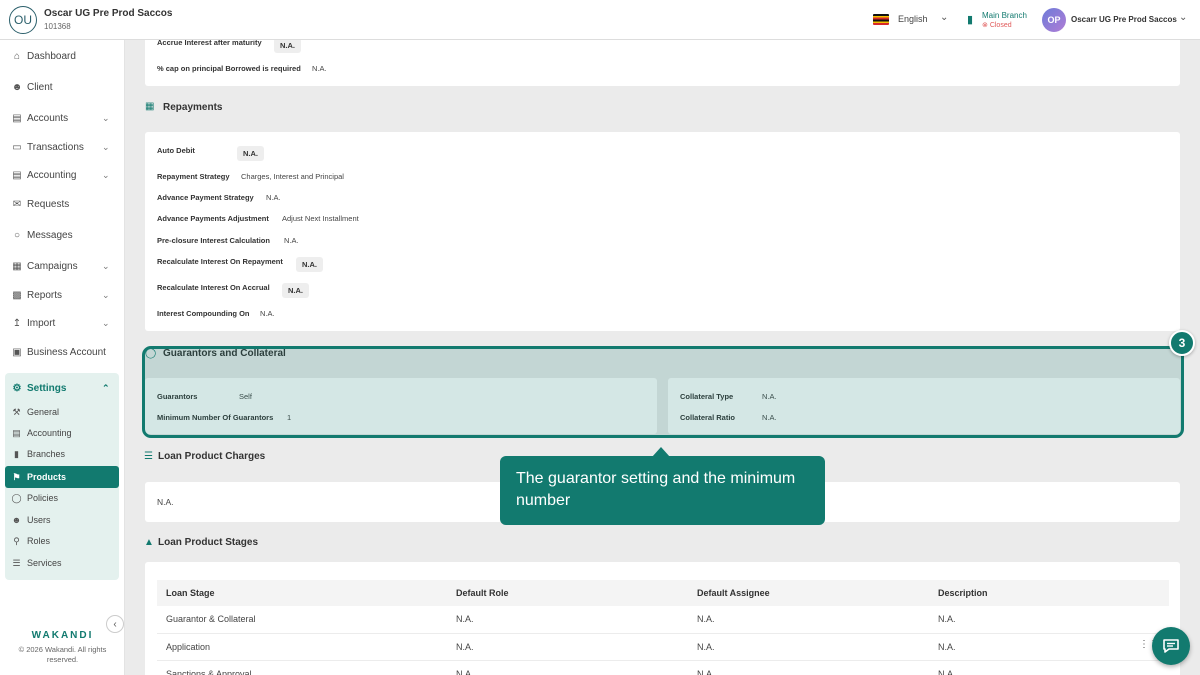 Image resolution: width=1200 pixels, height=675 pixels. What do you see at coordinates (913, 19) in the screenshot?
I see `language-select: English` at bounding box center [913, 19].